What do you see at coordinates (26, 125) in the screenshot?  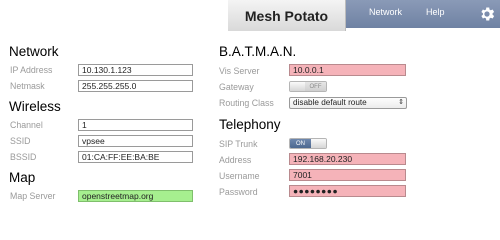 I see `channel-label: Channel` at bounding box center [26, 125].